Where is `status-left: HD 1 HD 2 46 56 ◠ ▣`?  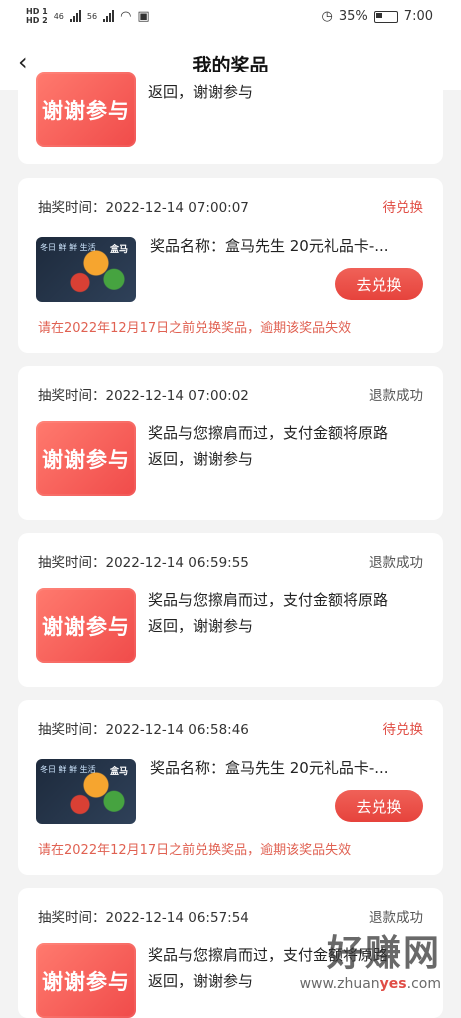 status-left: HD 1 HD 2 46 56 ◠ ▣ is located at coordinates (88, 16).